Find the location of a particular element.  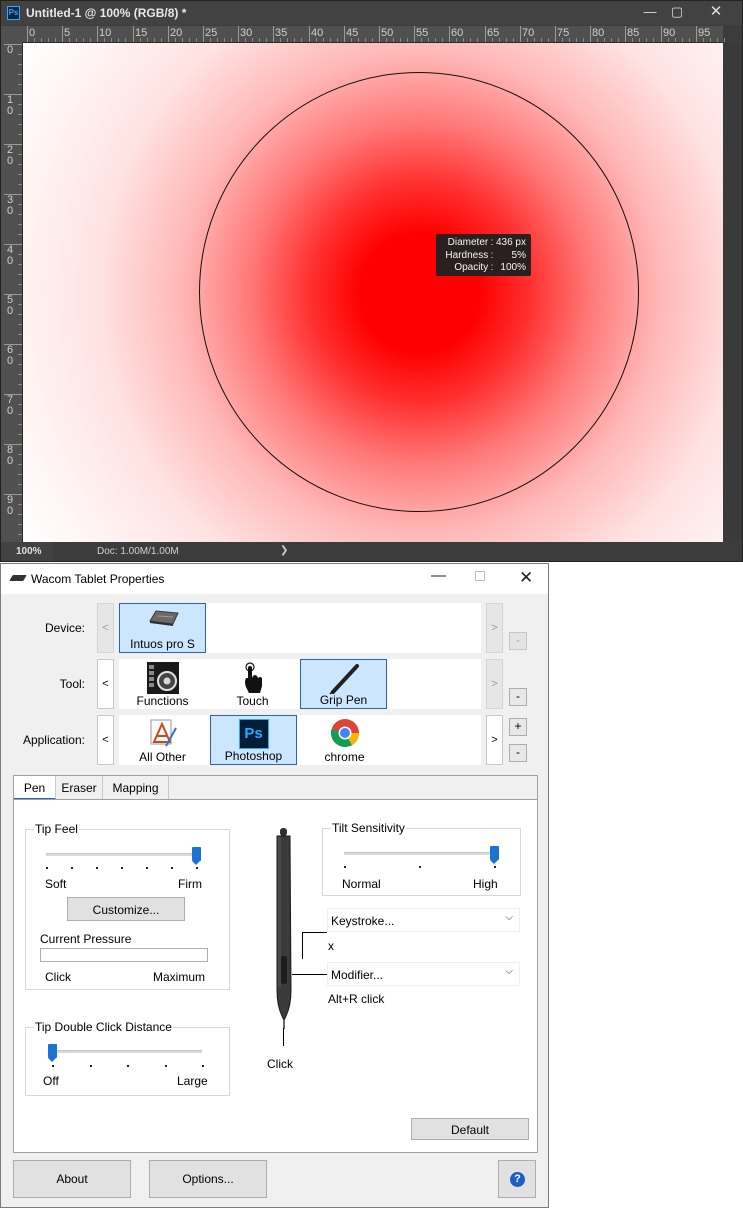

application-item-chrome: chrome is located at coordinates (344, 740).